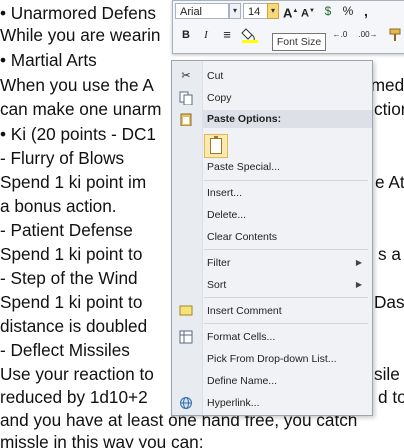 The height and width of the screenshot is (448, 404). Describe the element at coordinates (389, 374) in the screenshot. I see `text-line-tail: sile w` at that location.